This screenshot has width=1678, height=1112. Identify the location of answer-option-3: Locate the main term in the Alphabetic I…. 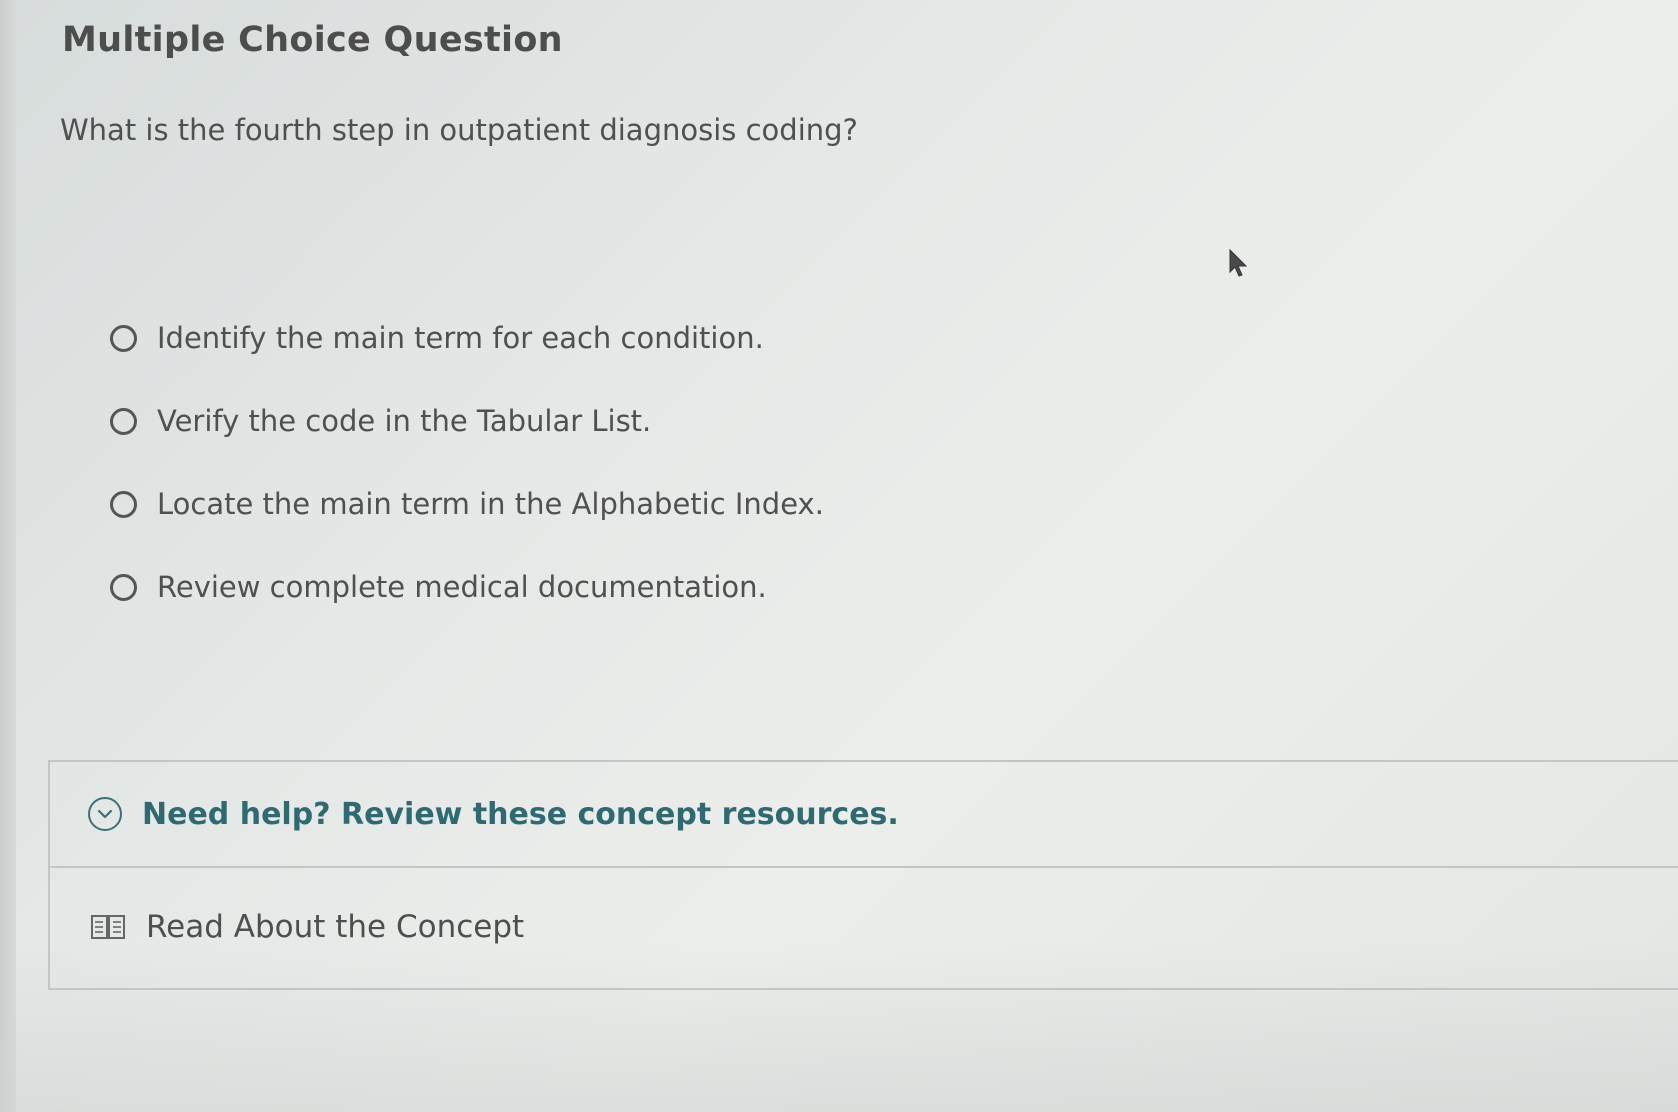
(467, 504).